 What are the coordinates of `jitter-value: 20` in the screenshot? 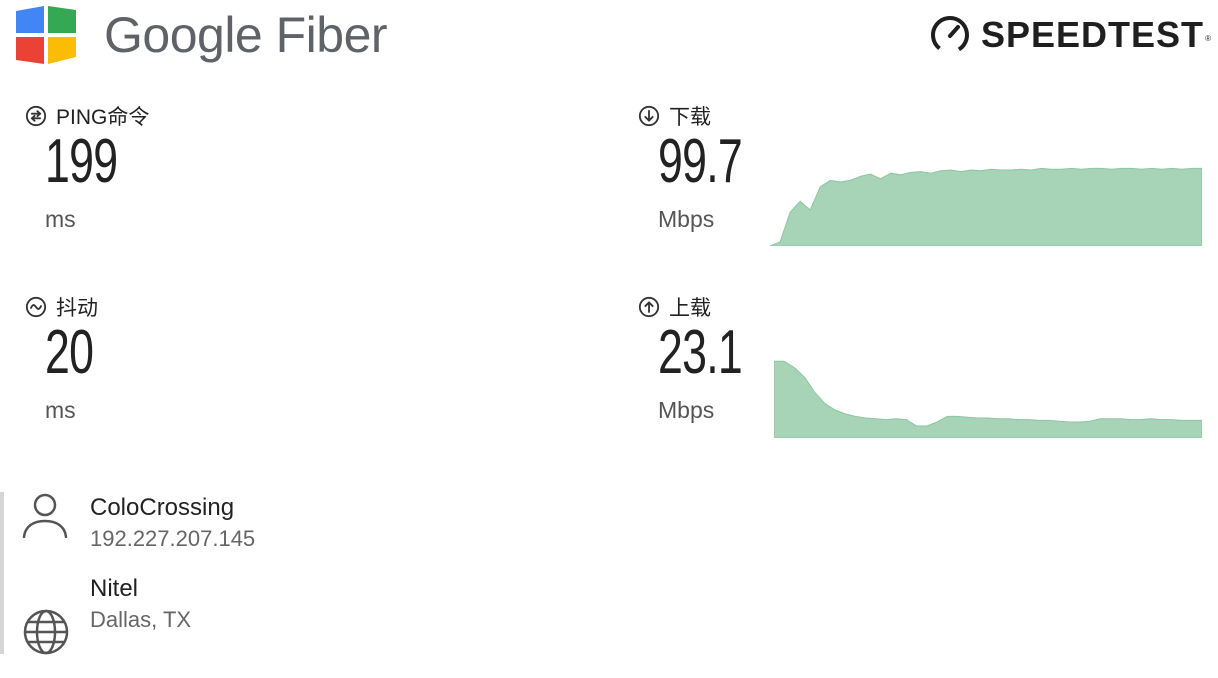 It's located at (69, 352).